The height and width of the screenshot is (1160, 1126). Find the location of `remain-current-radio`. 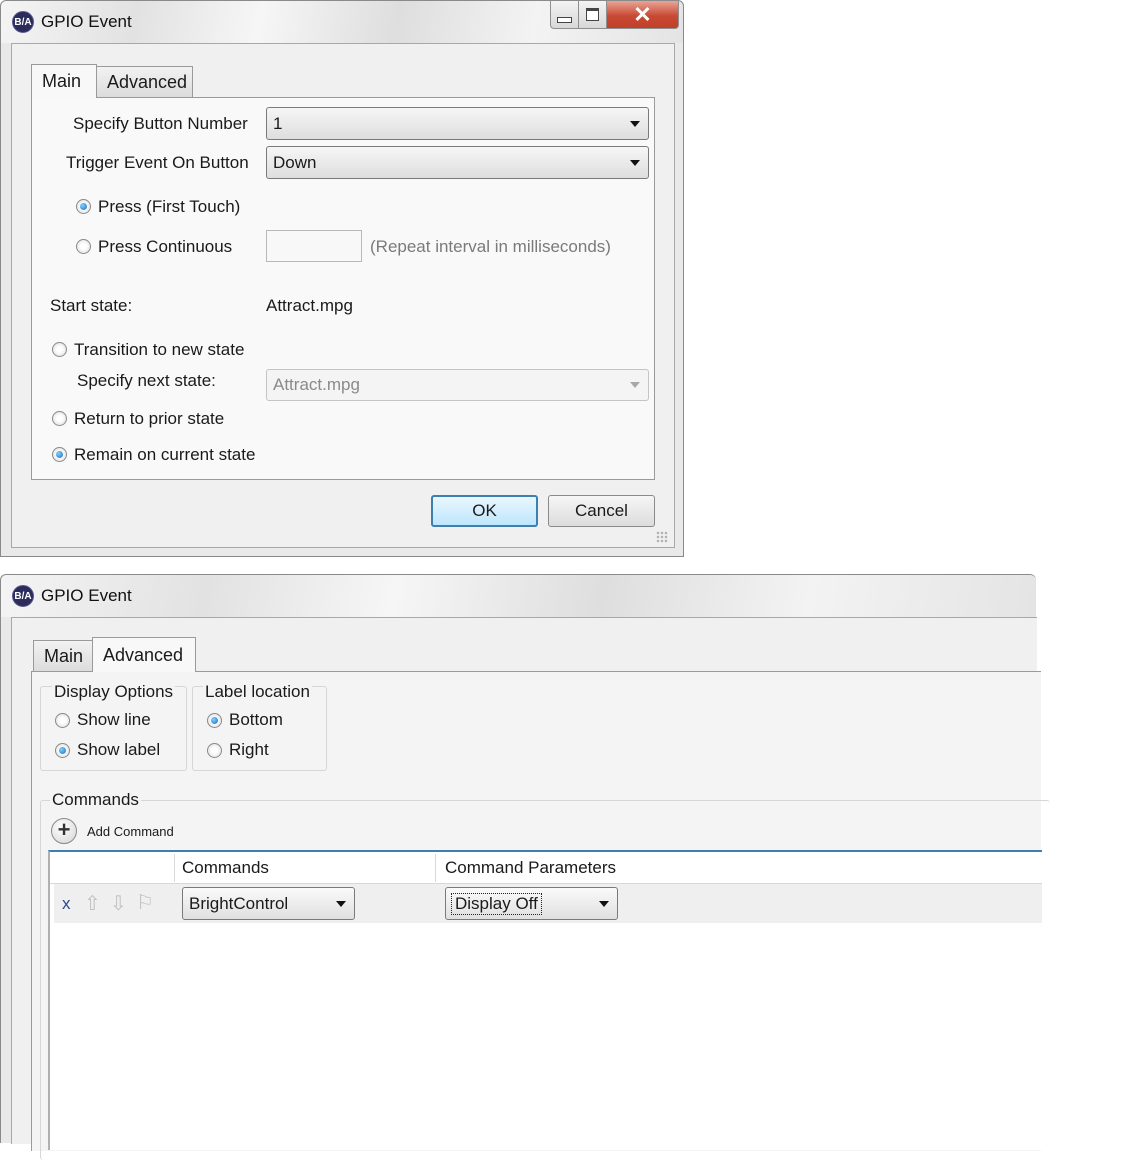

remain-current-radio is located at coordinates (59, 454).